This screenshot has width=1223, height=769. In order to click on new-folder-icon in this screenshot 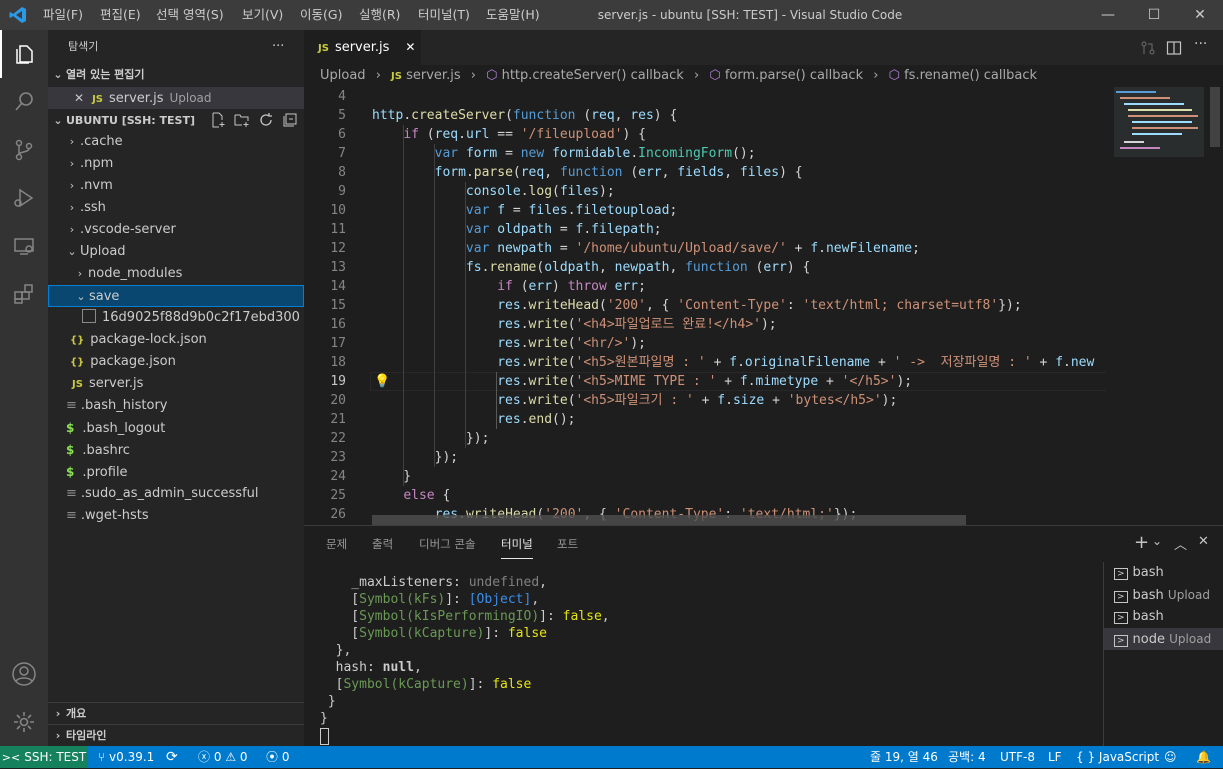, I will do `click(242, 122)`.